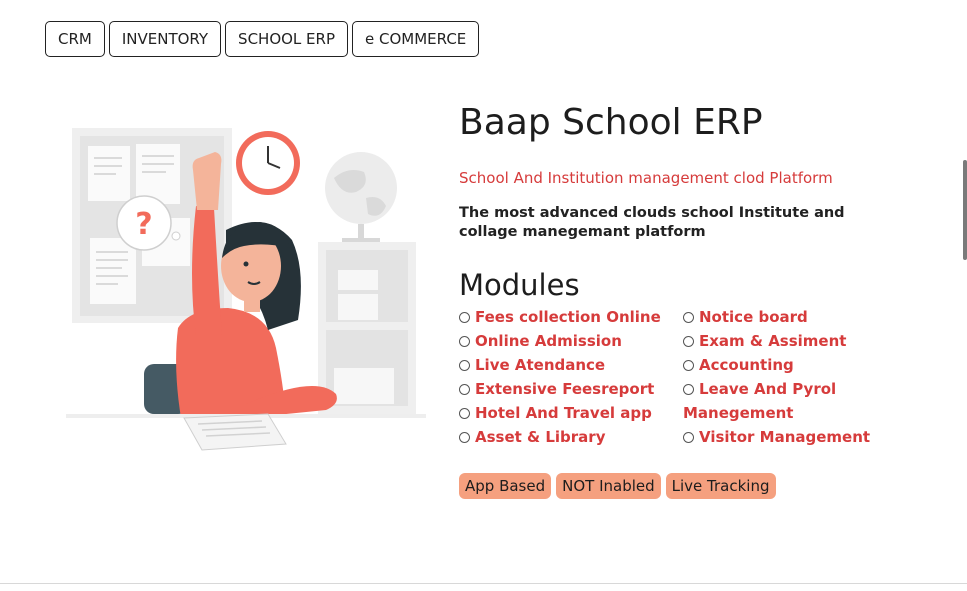 The width and height of the screenshot is (967, 591). I want to click on tab-inventory: INVENTORY, so click(165, 39).